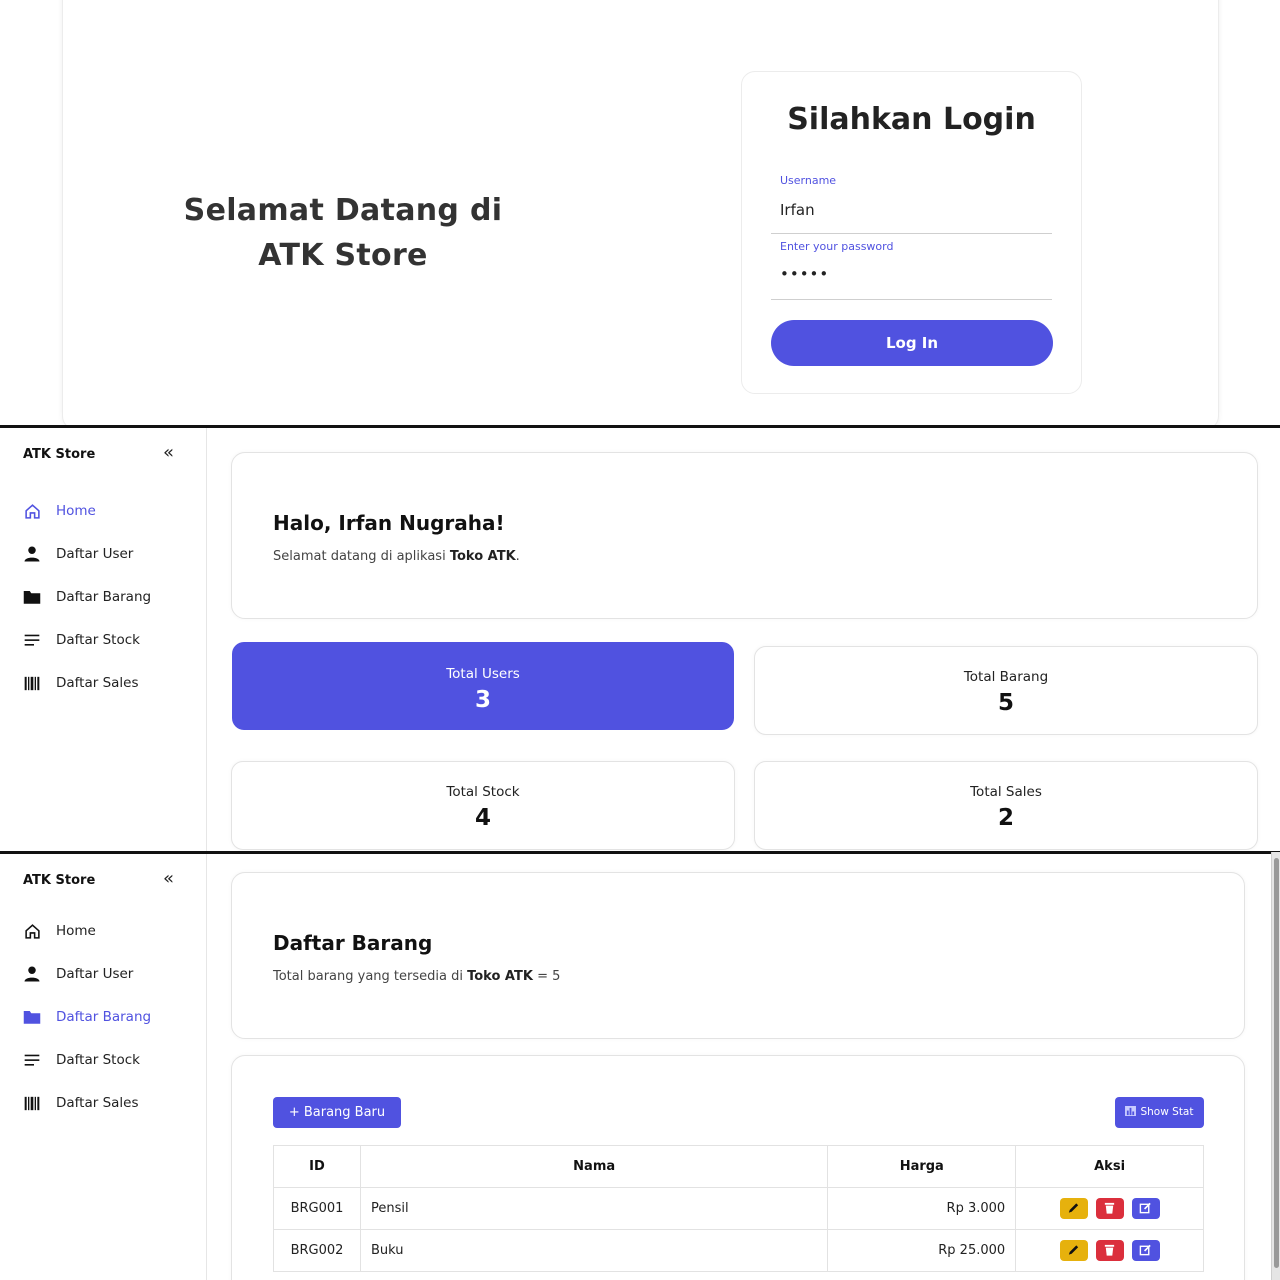  I want to click on welcome-line-1: Selamat Datang di, so click(343, 210).